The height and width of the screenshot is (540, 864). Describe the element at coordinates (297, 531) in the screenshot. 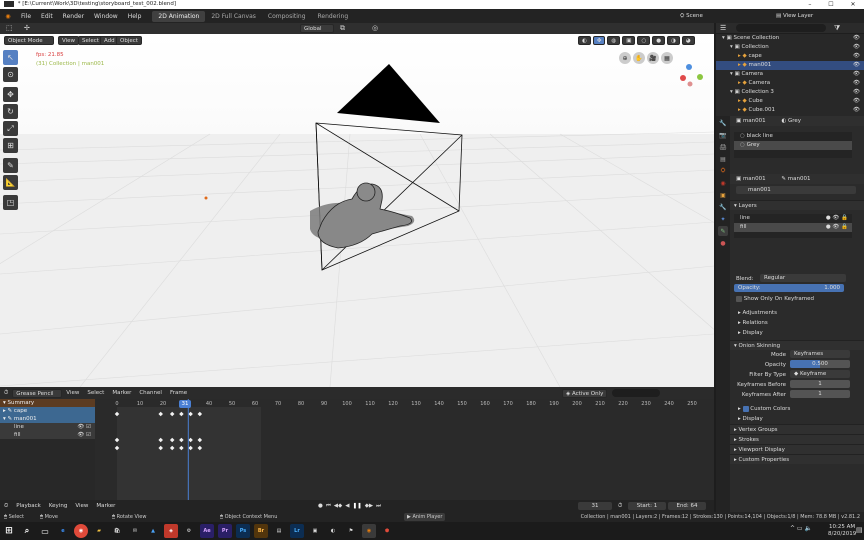

I see `lightroom-icon: Lr` at that location.